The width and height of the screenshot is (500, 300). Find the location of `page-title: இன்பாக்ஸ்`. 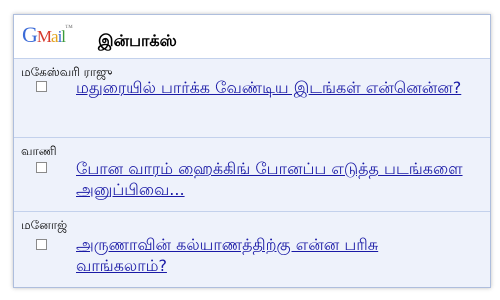

page-title: இன்பாக்ஸ் is located at coordinates (137, 40).